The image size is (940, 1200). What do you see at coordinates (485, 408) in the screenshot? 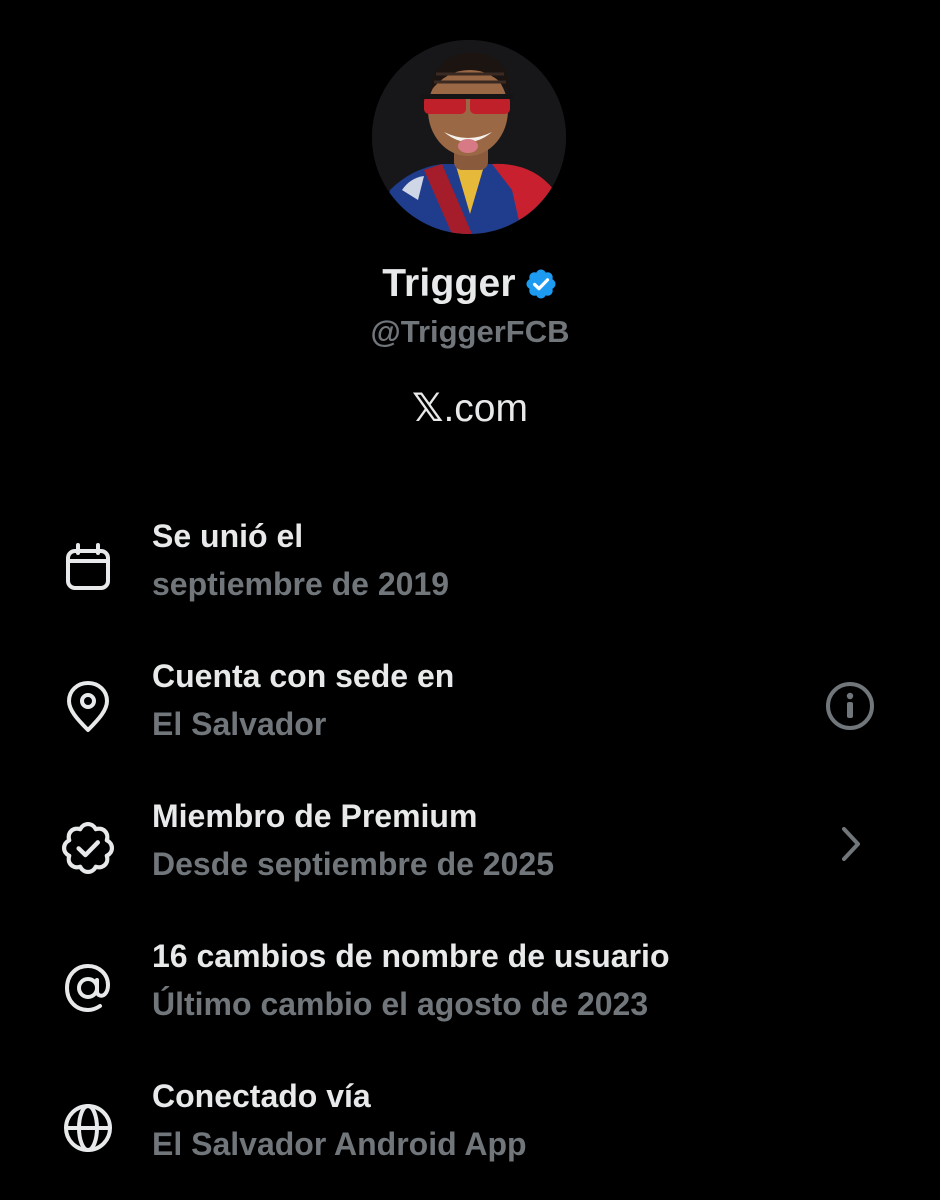
I see `site-suffix: .com` at bounding box center [485, 408].